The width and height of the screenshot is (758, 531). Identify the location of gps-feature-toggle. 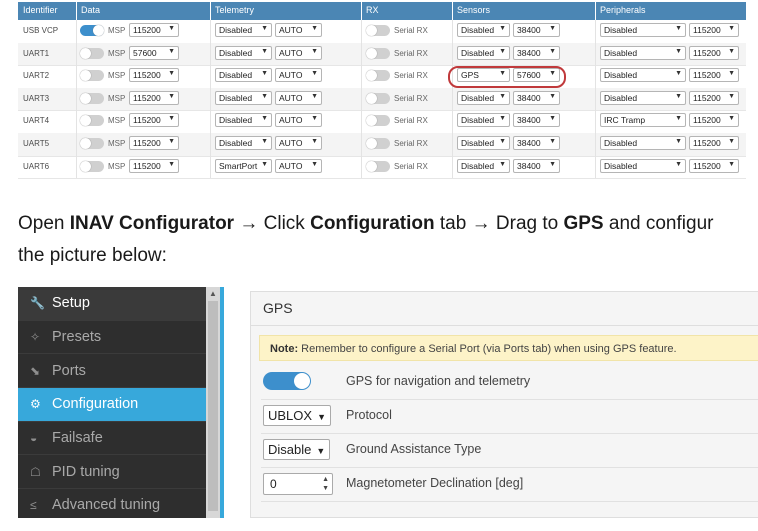
(287, 381).